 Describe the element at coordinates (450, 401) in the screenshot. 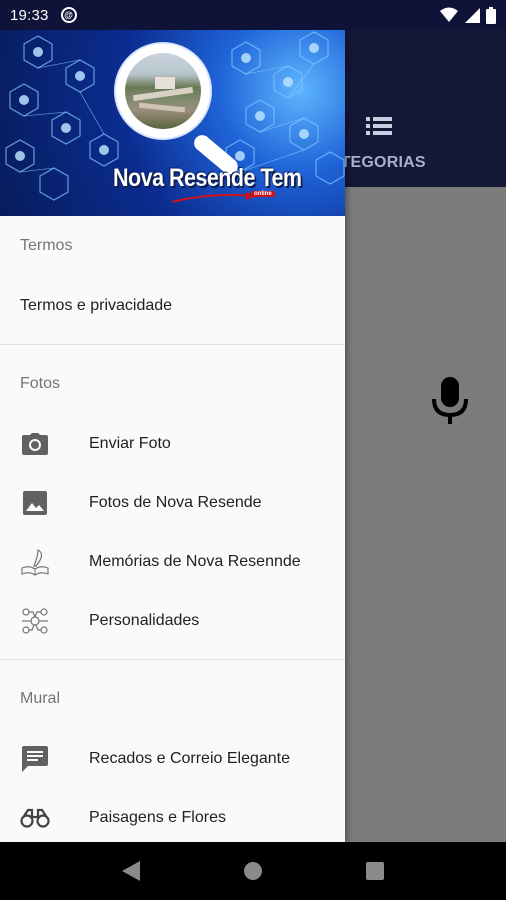

I see `microphone-icon` at that location.